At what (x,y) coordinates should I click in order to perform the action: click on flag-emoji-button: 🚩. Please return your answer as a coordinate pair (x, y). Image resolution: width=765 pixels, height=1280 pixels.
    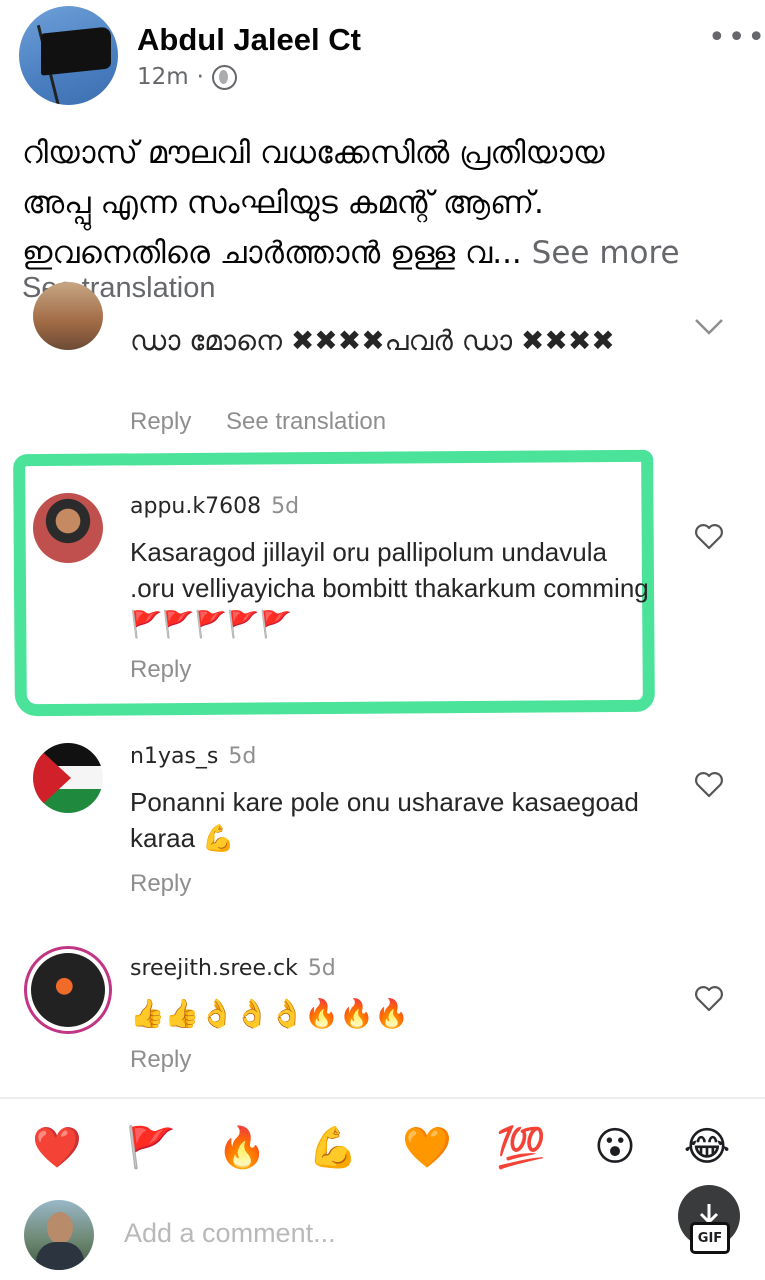
    Looking at the image, I should click on (151, 1147).